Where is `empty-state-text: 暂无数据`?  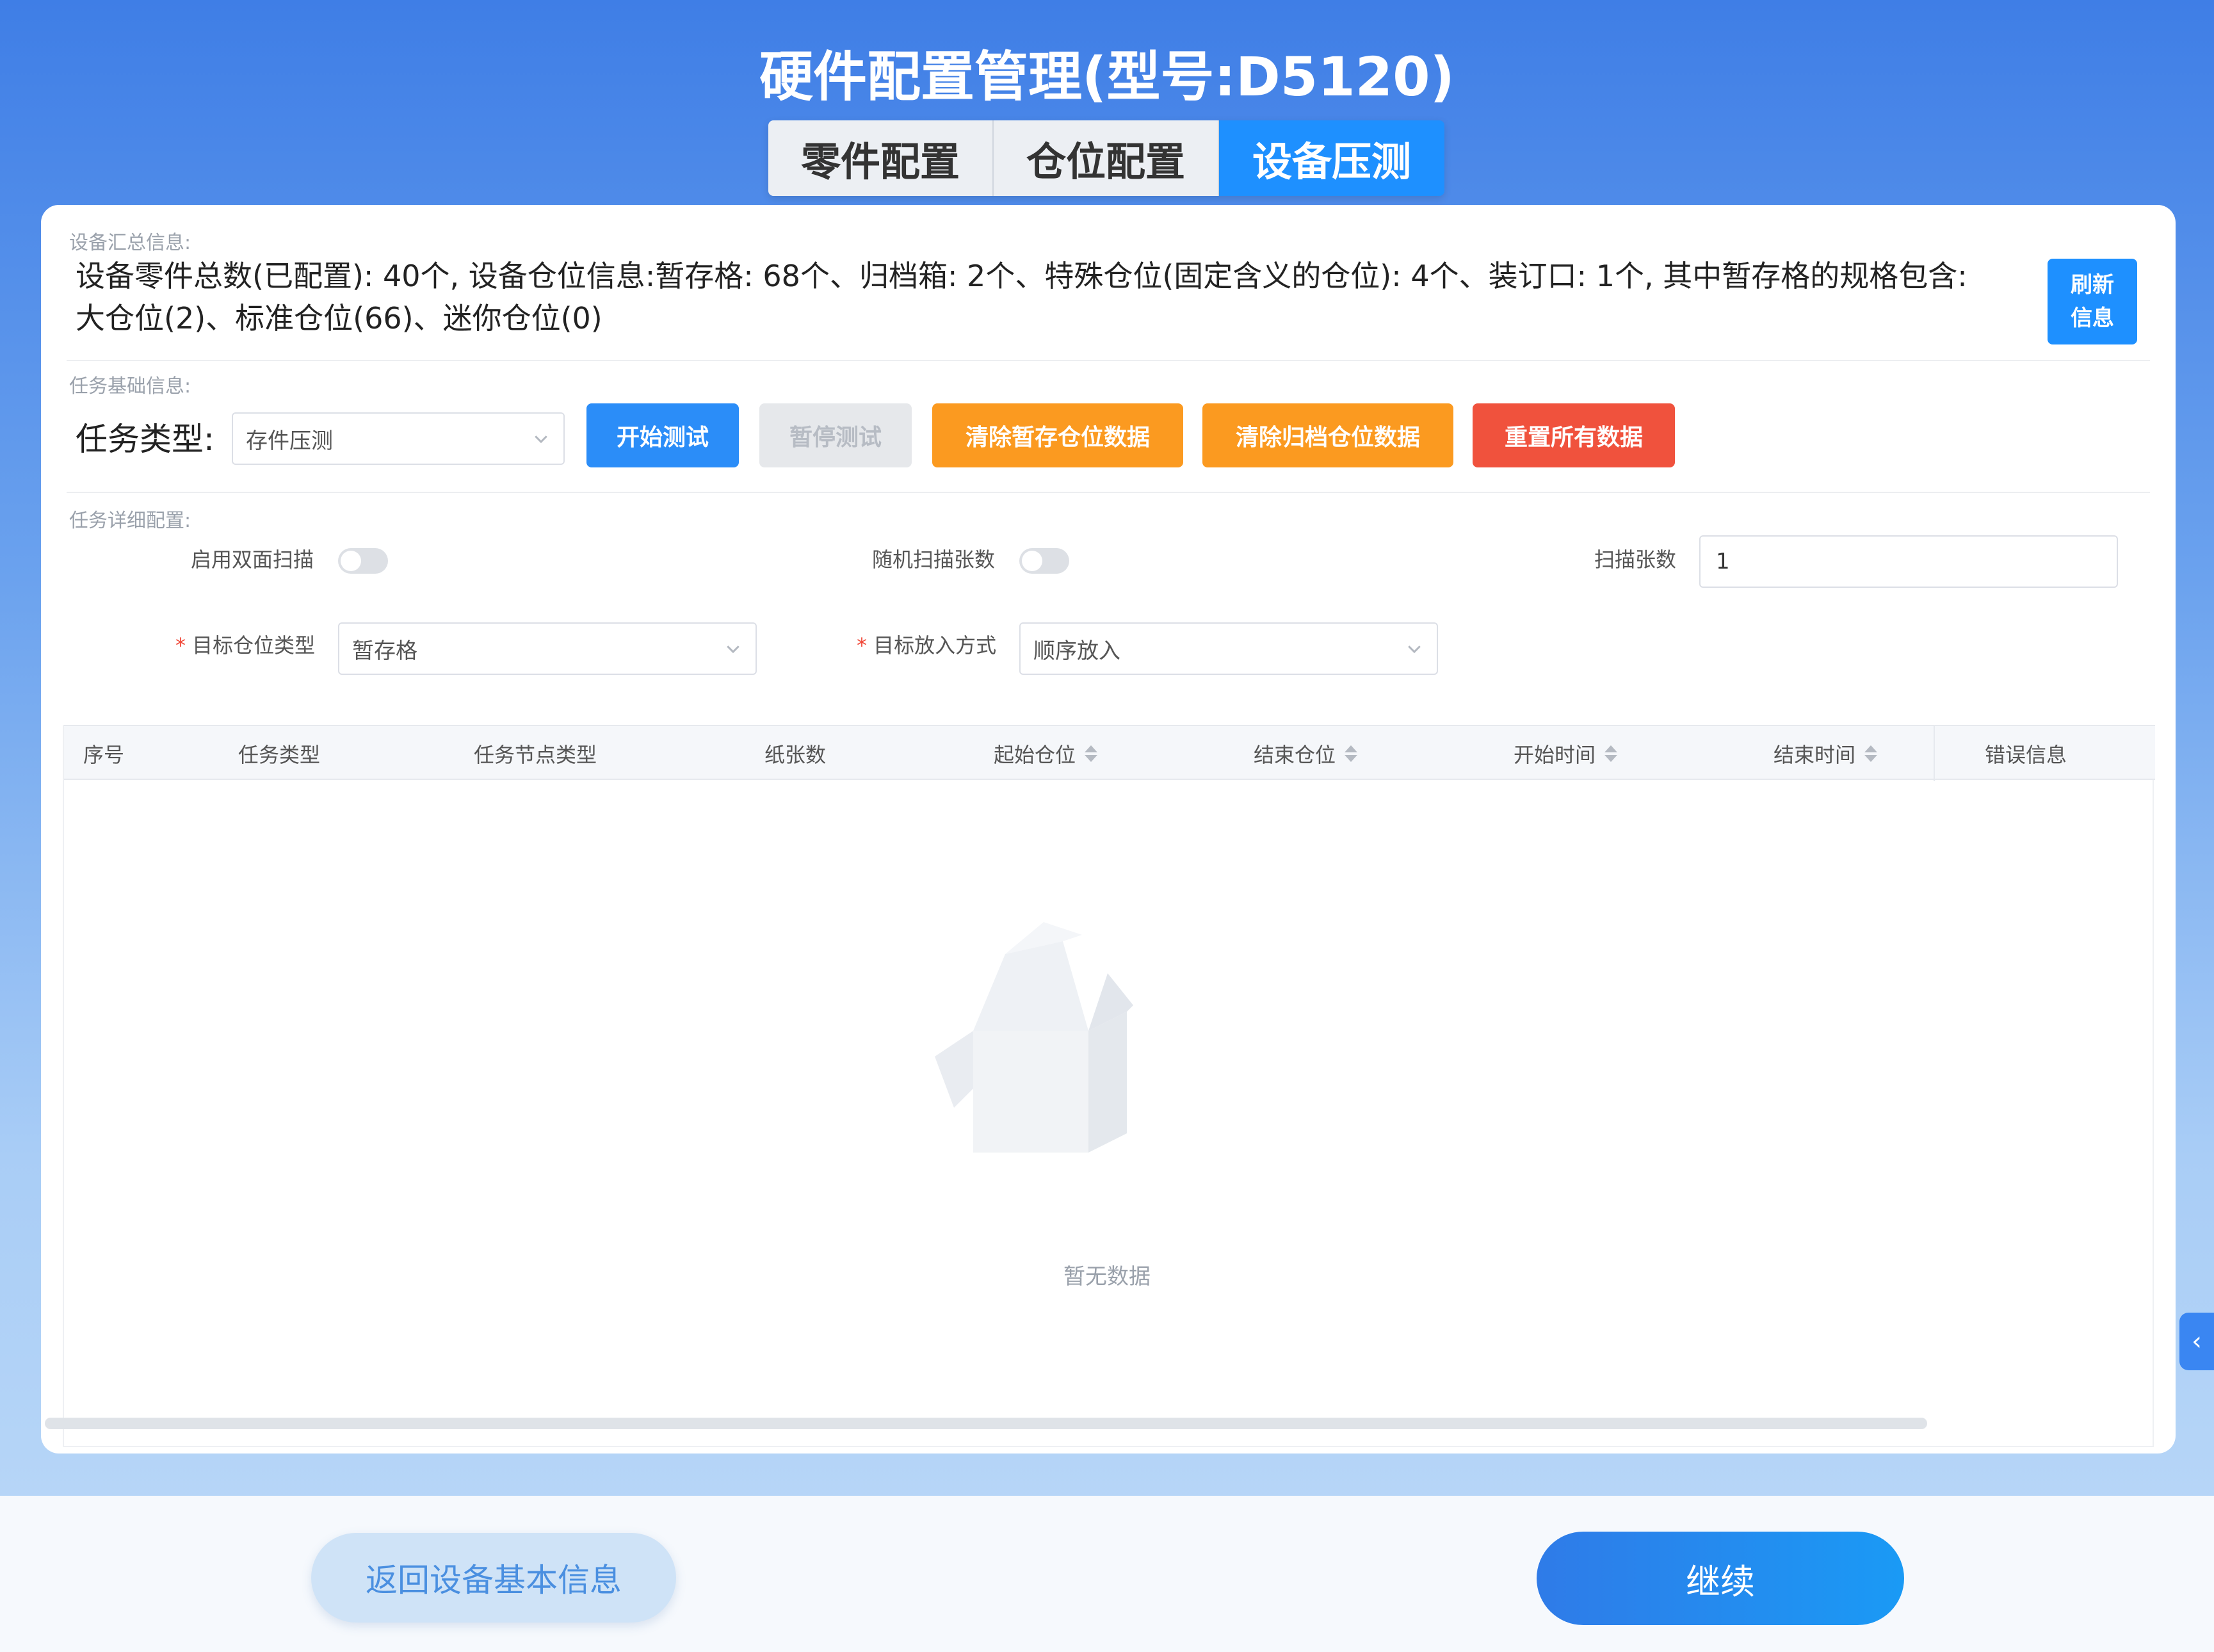 empty-state-text: 暂无数据 is located at coordinates (1107, 1277).